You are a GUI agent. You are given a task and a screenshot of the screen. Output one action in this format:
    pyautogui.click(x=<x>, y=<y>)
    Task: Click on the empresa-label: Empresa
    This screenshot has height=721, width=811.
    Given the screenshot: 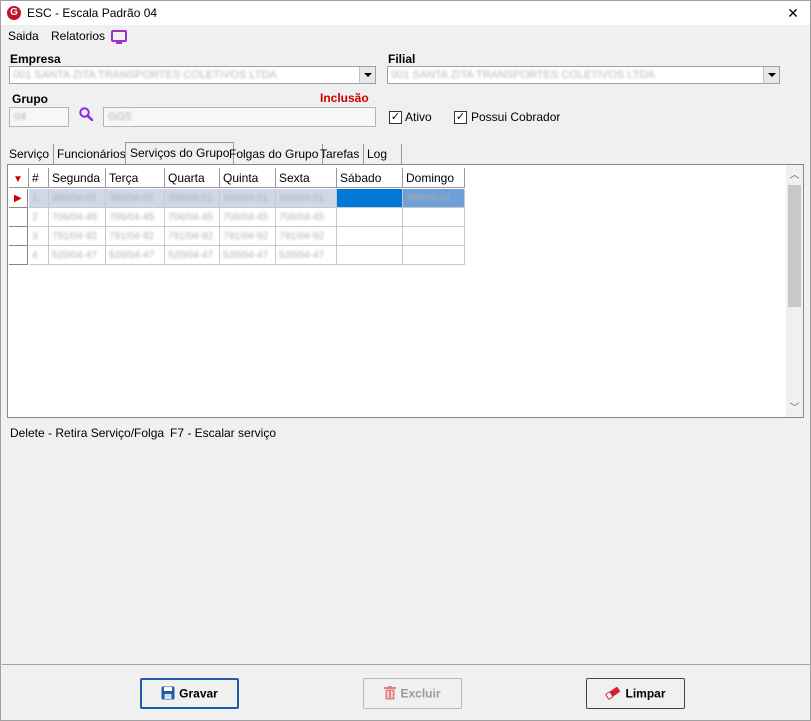 What is the action you would take?
    pyautogui.click(x=35, y=59)
    